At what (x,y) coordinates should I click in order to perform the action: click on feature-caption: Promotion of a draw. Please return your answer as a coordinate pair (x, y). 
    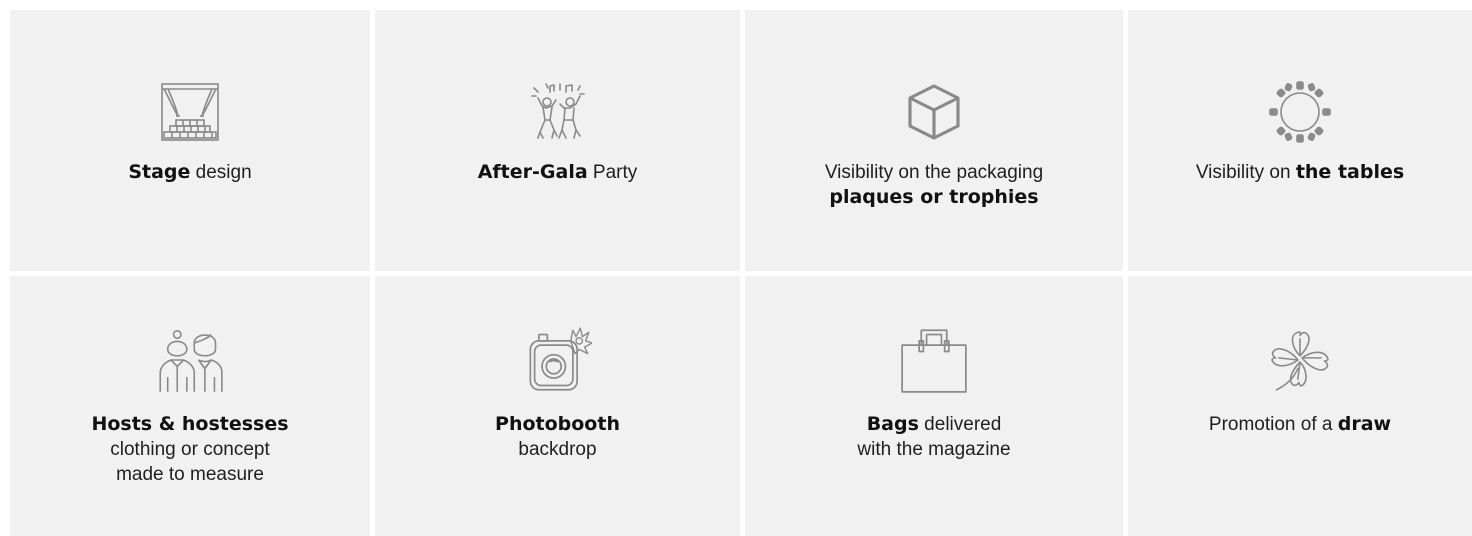
    Looking at the image, I should click on (1300, 424).